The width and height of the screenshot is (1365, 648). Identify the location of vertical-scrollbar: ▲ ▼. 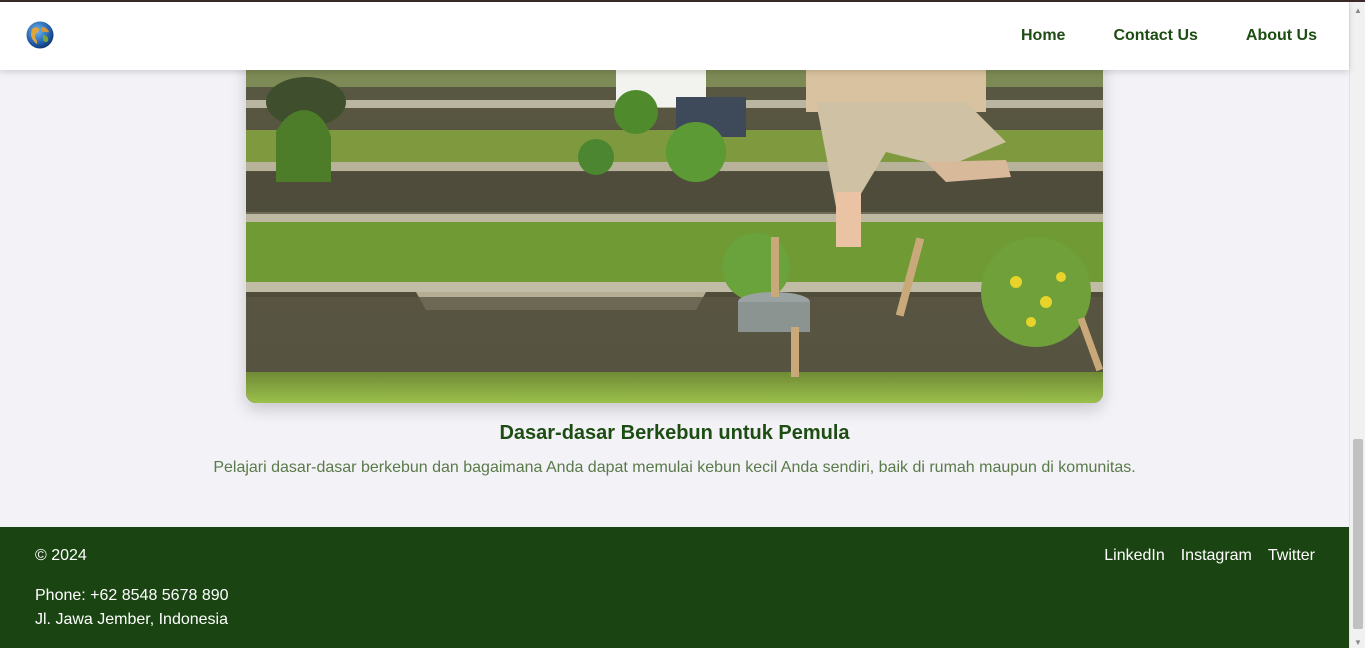
(1357, 325).